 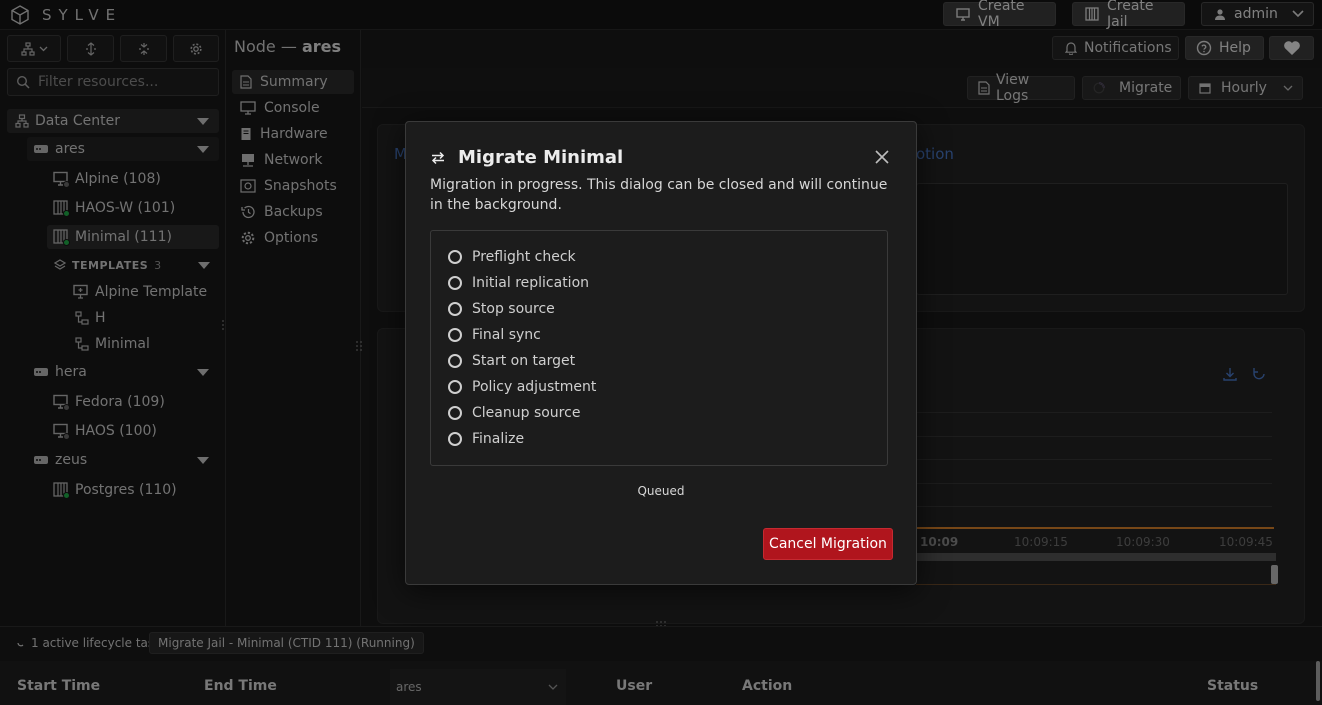 I want to click on step-item: Final sync, so click(x=494, y=335).